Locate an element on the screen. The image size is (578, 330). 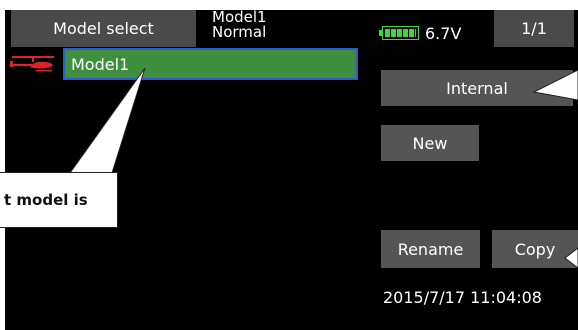
callout-box: t model is is located at coordinates (59, 200).